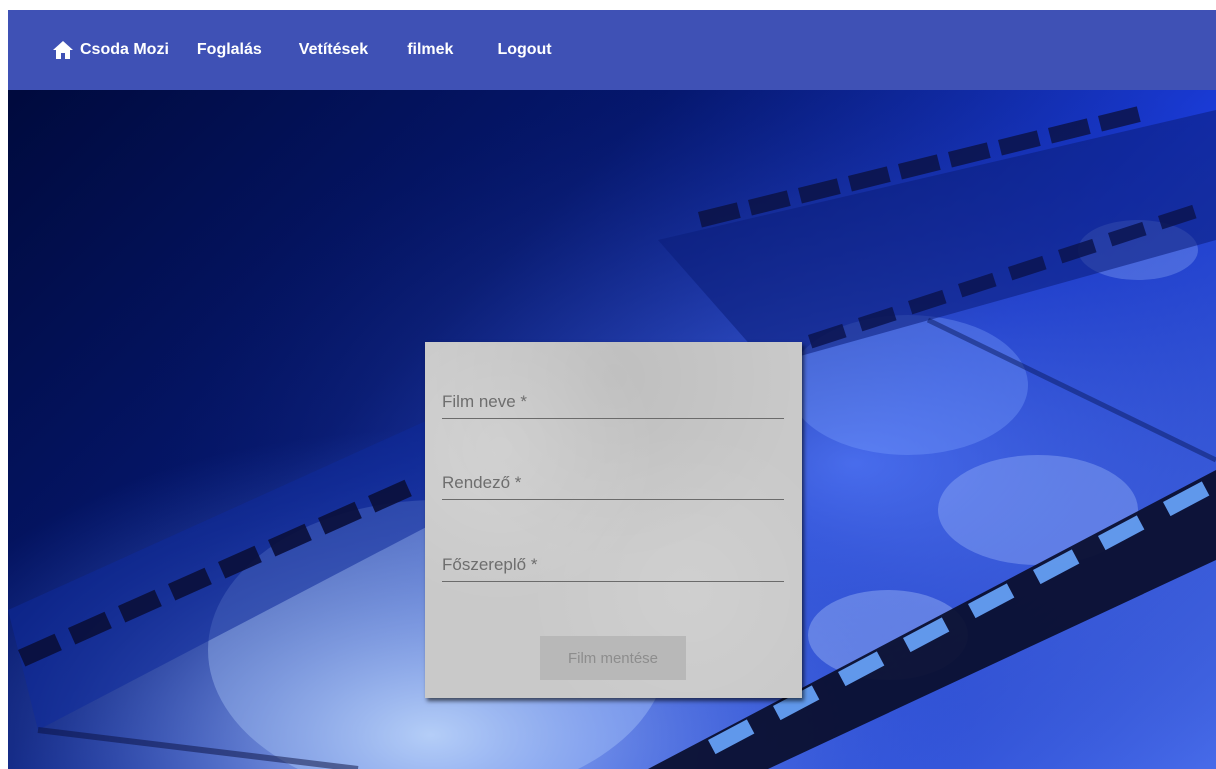  I want to click on save-film-button: Film mentése, so click(613, 658).